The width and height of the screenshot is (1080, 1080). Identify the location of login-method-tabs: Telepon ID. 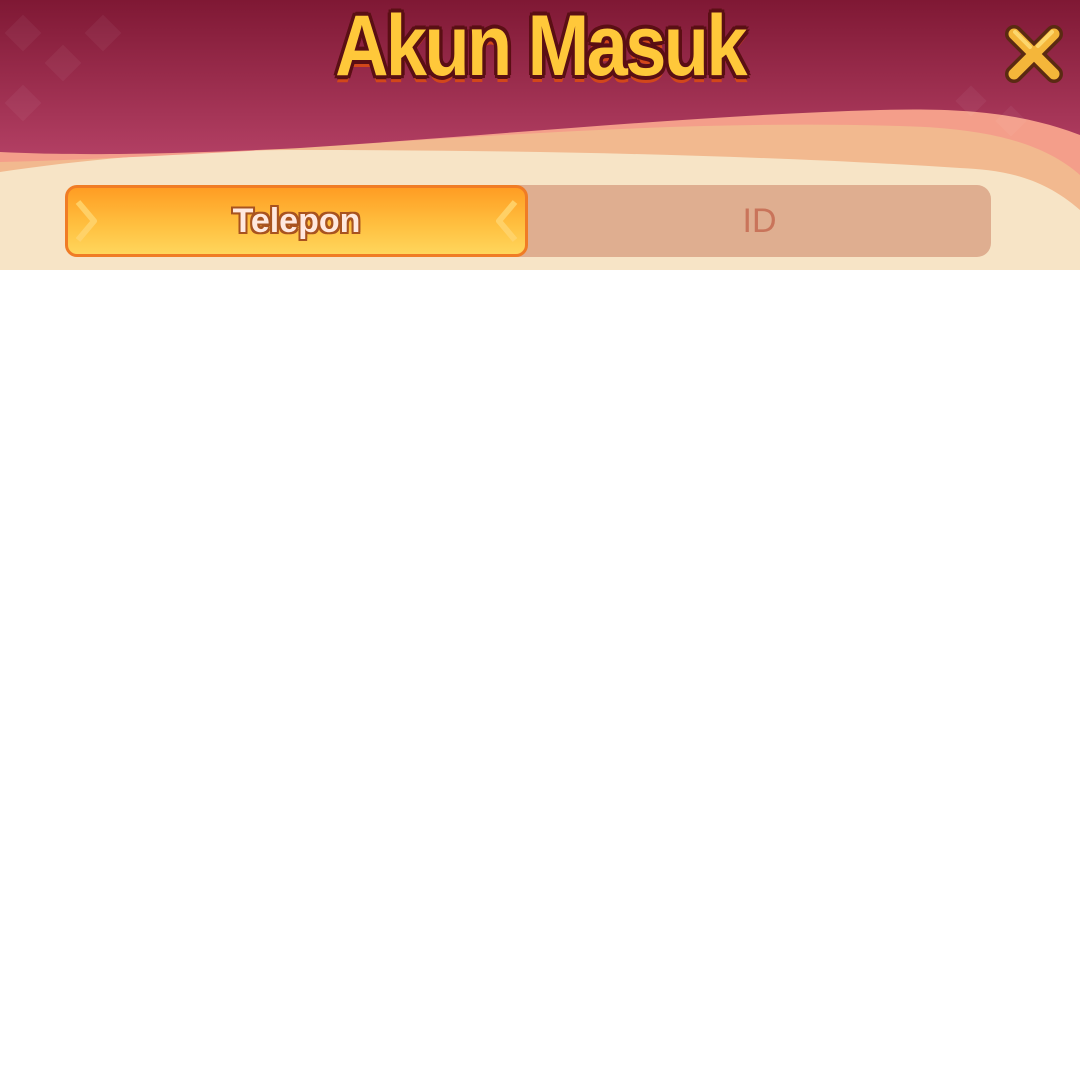
(528, 221).